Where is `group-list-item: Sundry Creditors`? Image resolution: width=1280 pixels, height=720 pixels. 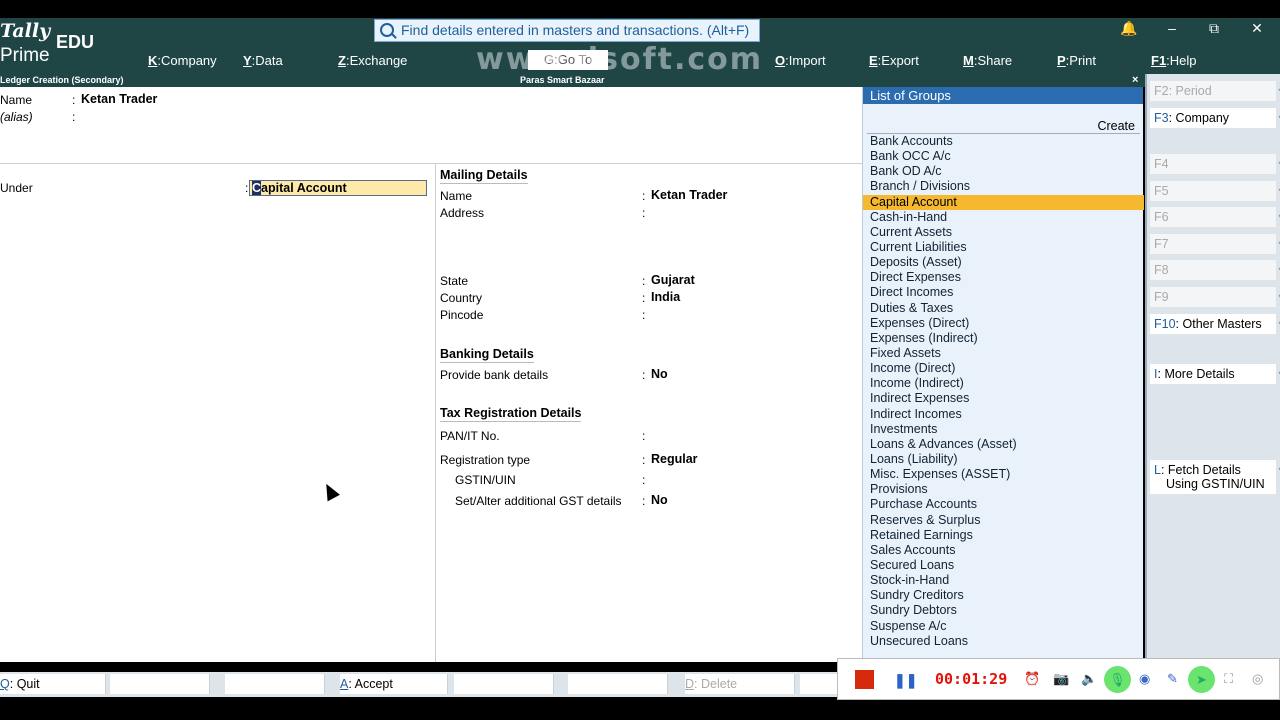
group-list-item: Sundry Creditors is located at coordinates (1003, 595).